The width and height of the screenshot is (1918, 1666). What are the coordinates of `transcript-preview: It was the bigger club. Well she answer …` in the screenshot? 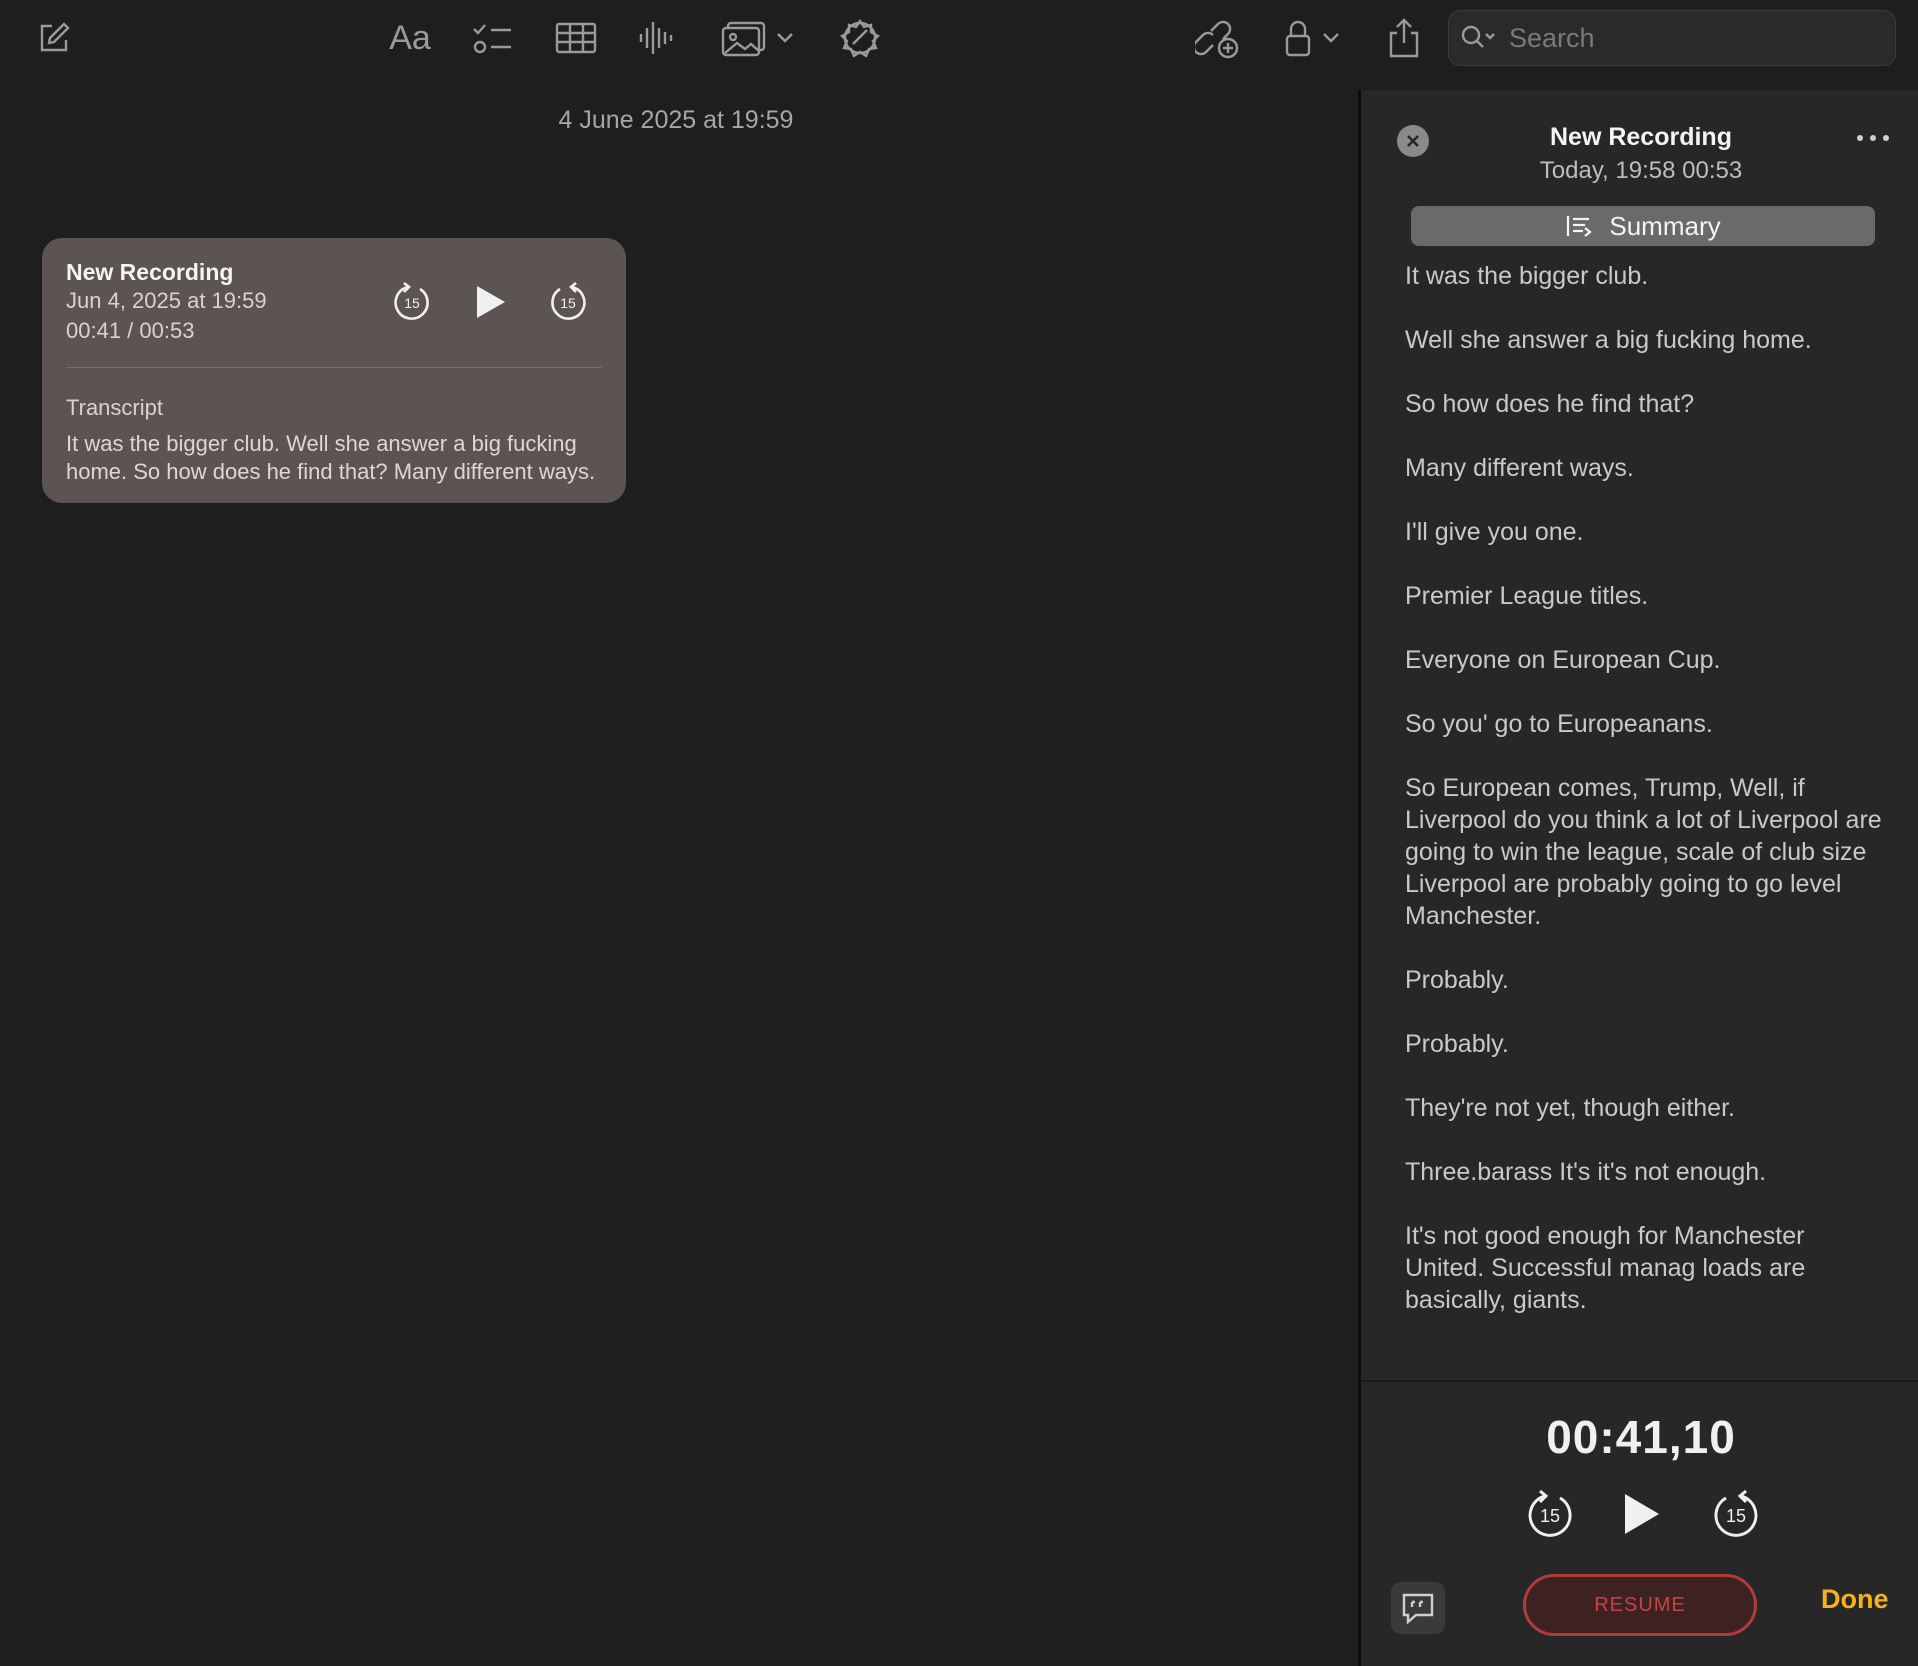 It's located at (331, 457).